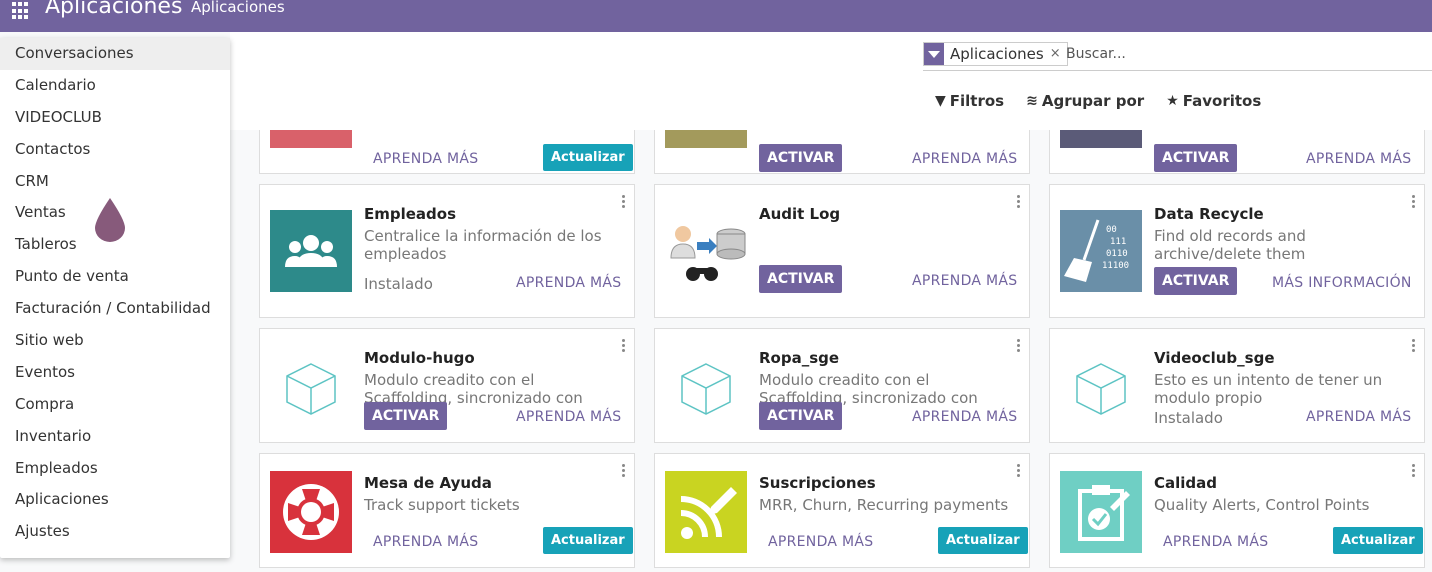  I want to click on filters-button: ▼ Filtros, so click(969, 101).